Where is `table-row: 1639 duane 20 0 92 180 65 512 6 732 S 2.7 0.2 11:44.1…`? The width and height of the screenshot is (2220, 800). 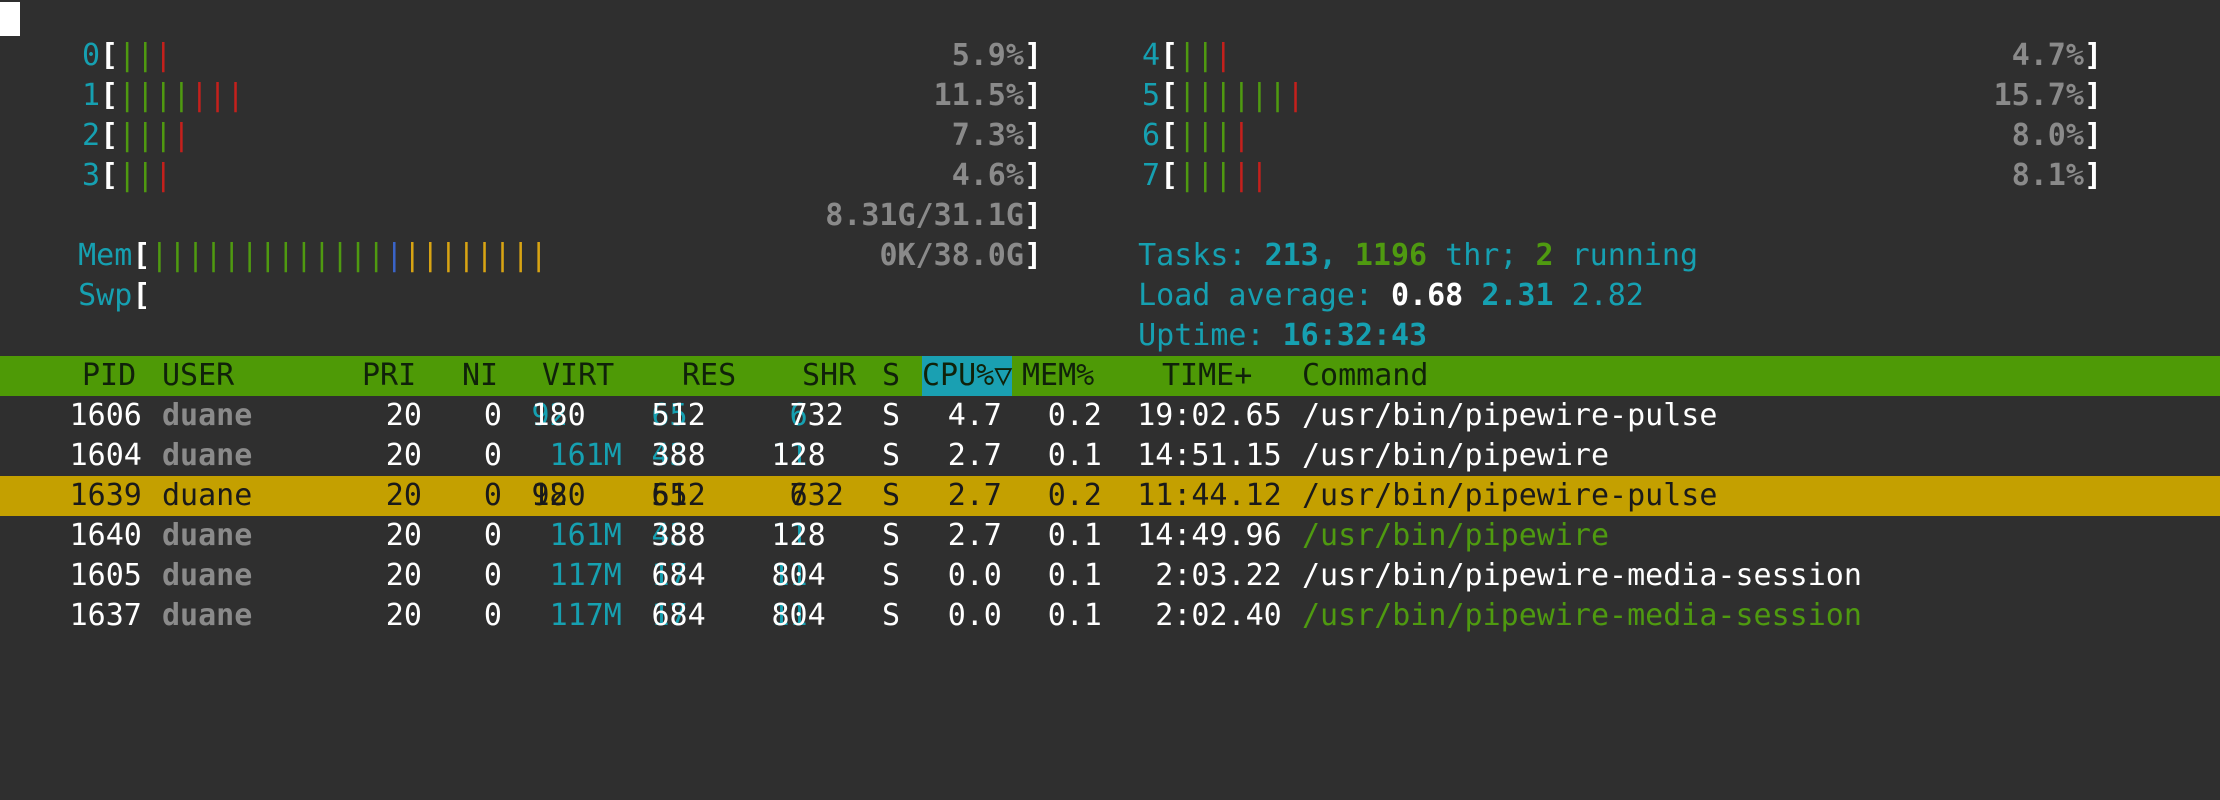
table-row: 1639 duane 20 0 92 180 65 512 6 732 S 2.7 0.2 11:44.1… is located at coordinates (1110, 496).